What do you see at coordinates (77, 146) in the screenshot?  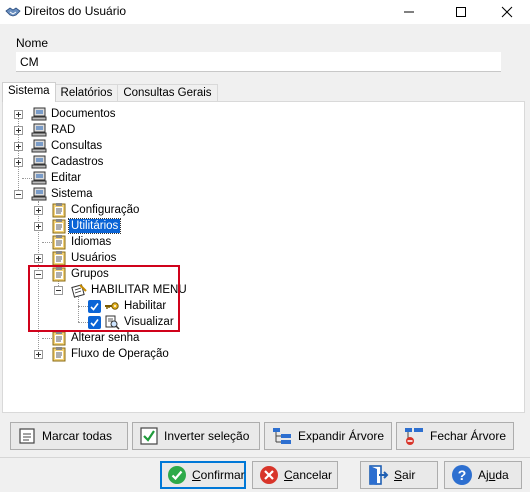 I see `tree-node-label: Consultas` at bounding box center [77, 146].